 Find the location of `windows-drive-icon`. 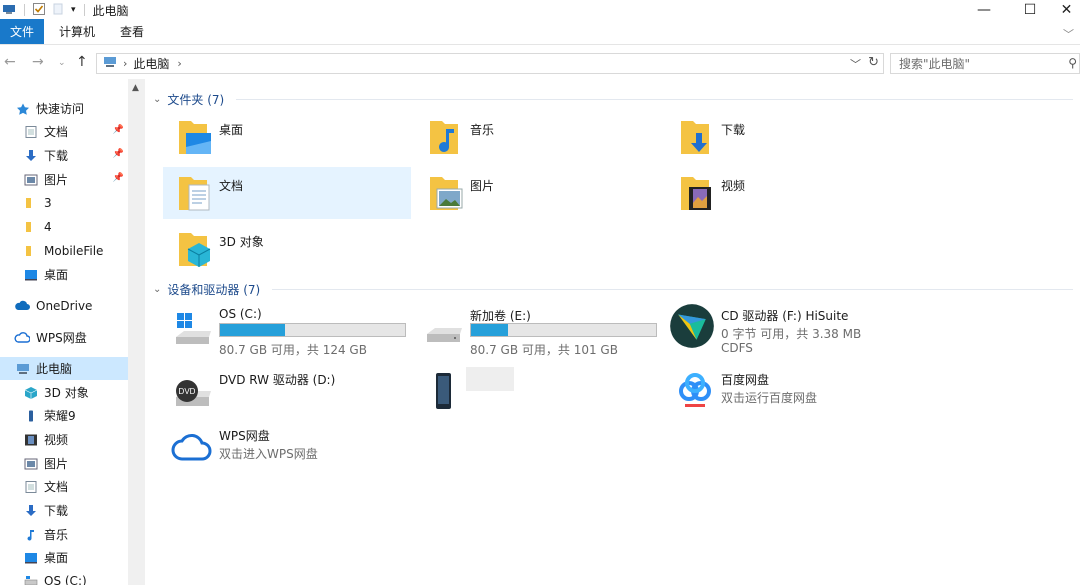

windows-drive-icon is located at coordinates (193, 328).